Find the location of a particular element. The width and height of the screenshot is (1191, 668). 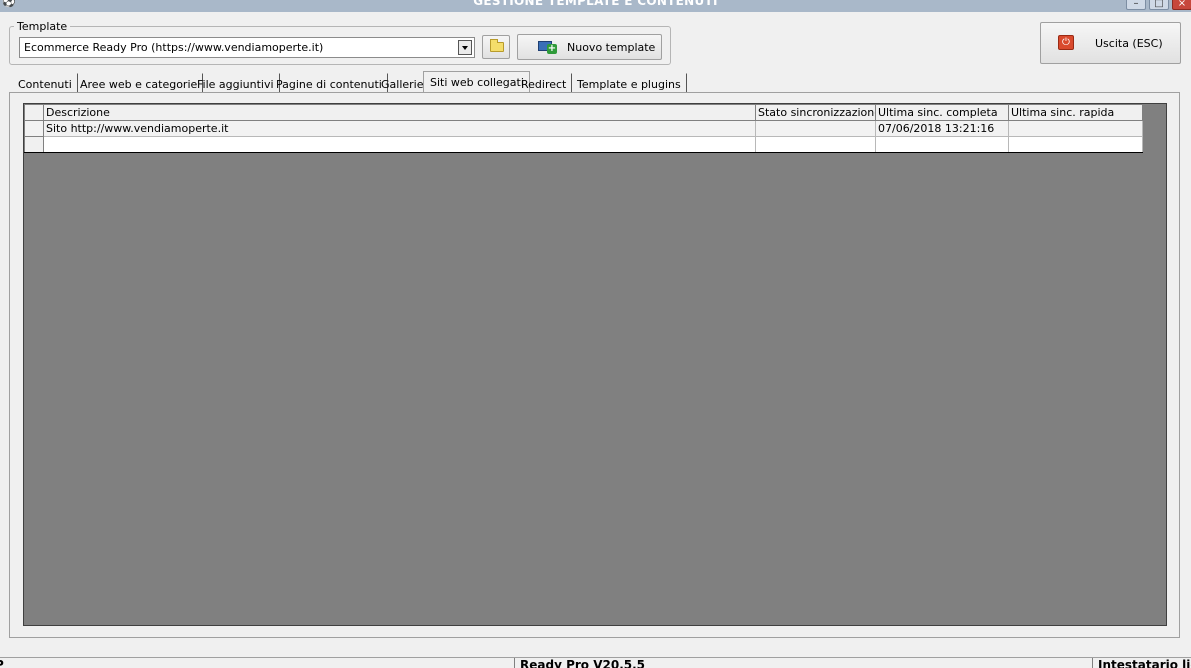

column-header-ultima-sinc-completa: Ultima sinc. completa is located at coordinates (942, 112).